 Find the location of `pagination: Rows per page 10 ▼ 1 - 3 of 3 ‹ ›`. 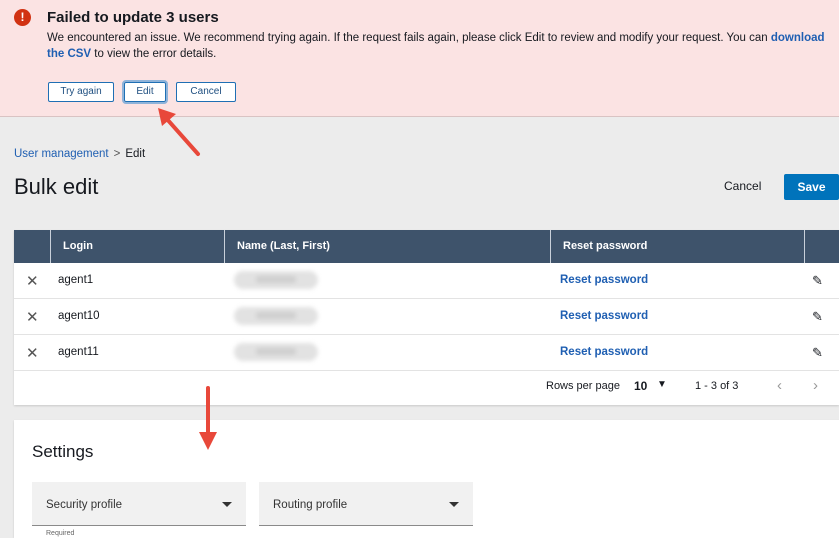

pagination: Rows per page 10 ▼ 1 - 3 of 3 ‹ › is located at coordinates (426, 388).